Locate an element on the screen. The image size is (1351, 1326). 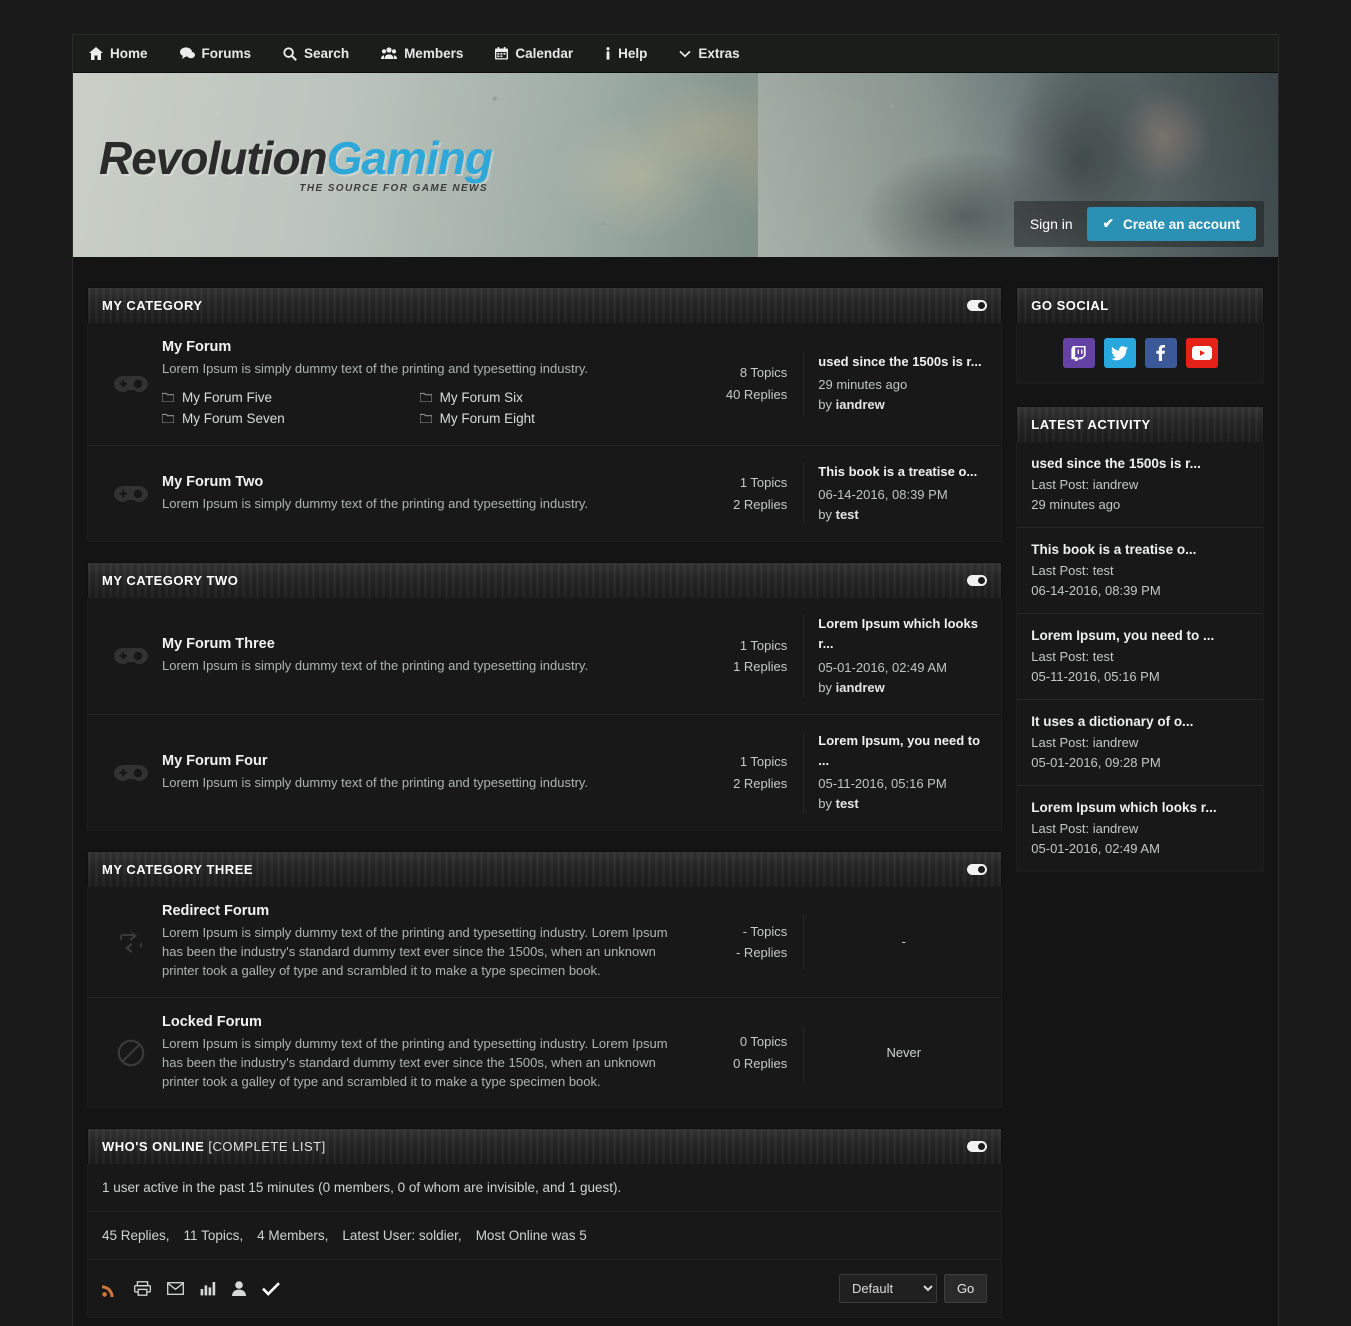
create-account-button: ✔ Create an account is located at coordinates (1171, 224).